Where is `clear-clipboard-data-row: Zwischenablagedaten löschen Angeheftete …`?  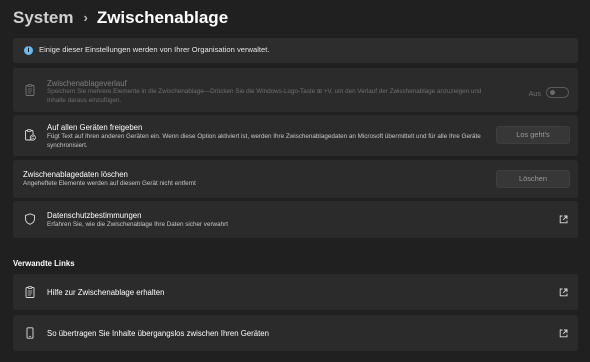 clear-clipboard-data-row: Zwischenablagedaten löschen Angeheftete … is located at coordinates (295, 179).